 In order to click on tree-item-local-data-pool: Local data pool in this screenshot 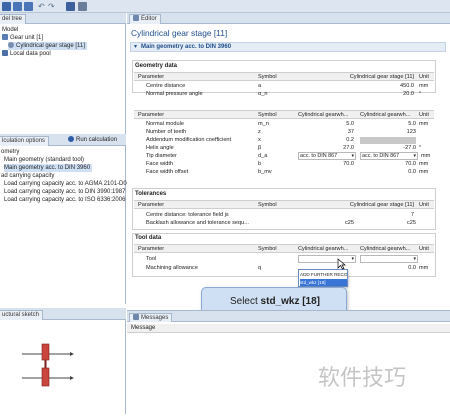, I will do `click(26, 54)`.